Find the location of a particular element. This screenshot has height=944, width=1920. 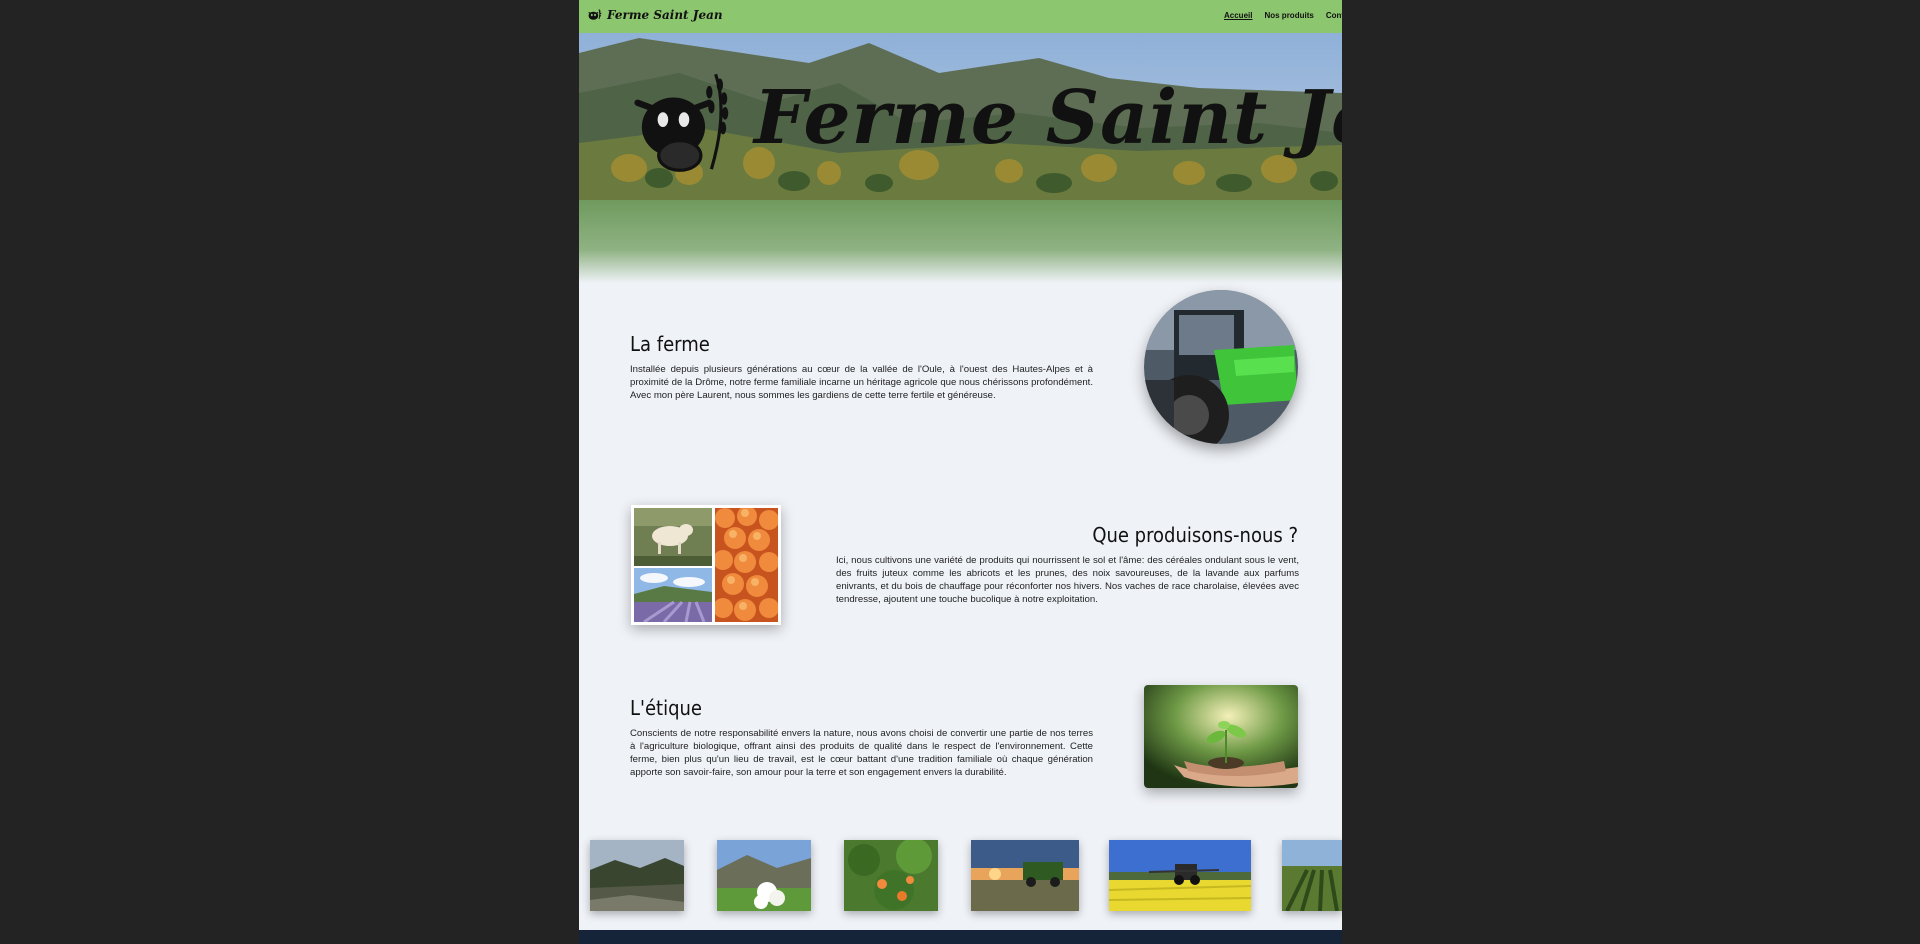

brand: Ferme Saint Jean is located at coordinates (655, 15).